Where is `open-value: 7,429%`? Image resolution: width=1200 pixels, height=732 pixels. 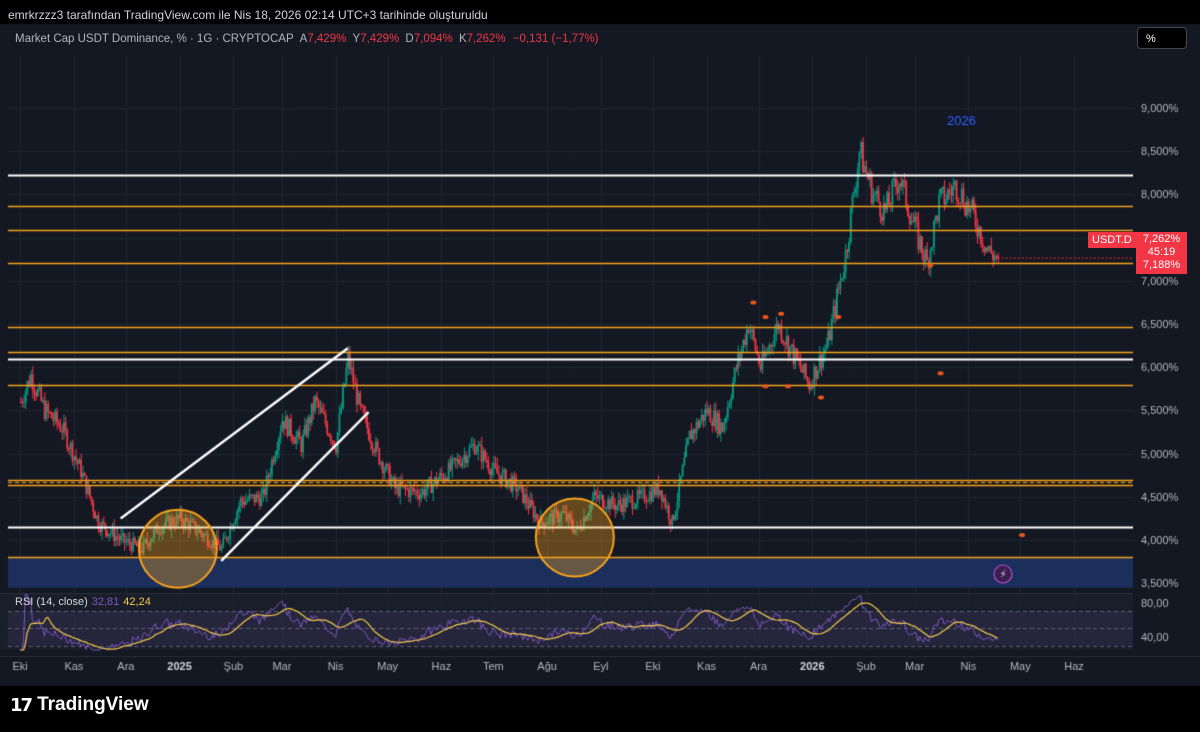
open-value: 7,429% is located at coordinates (327, 39).